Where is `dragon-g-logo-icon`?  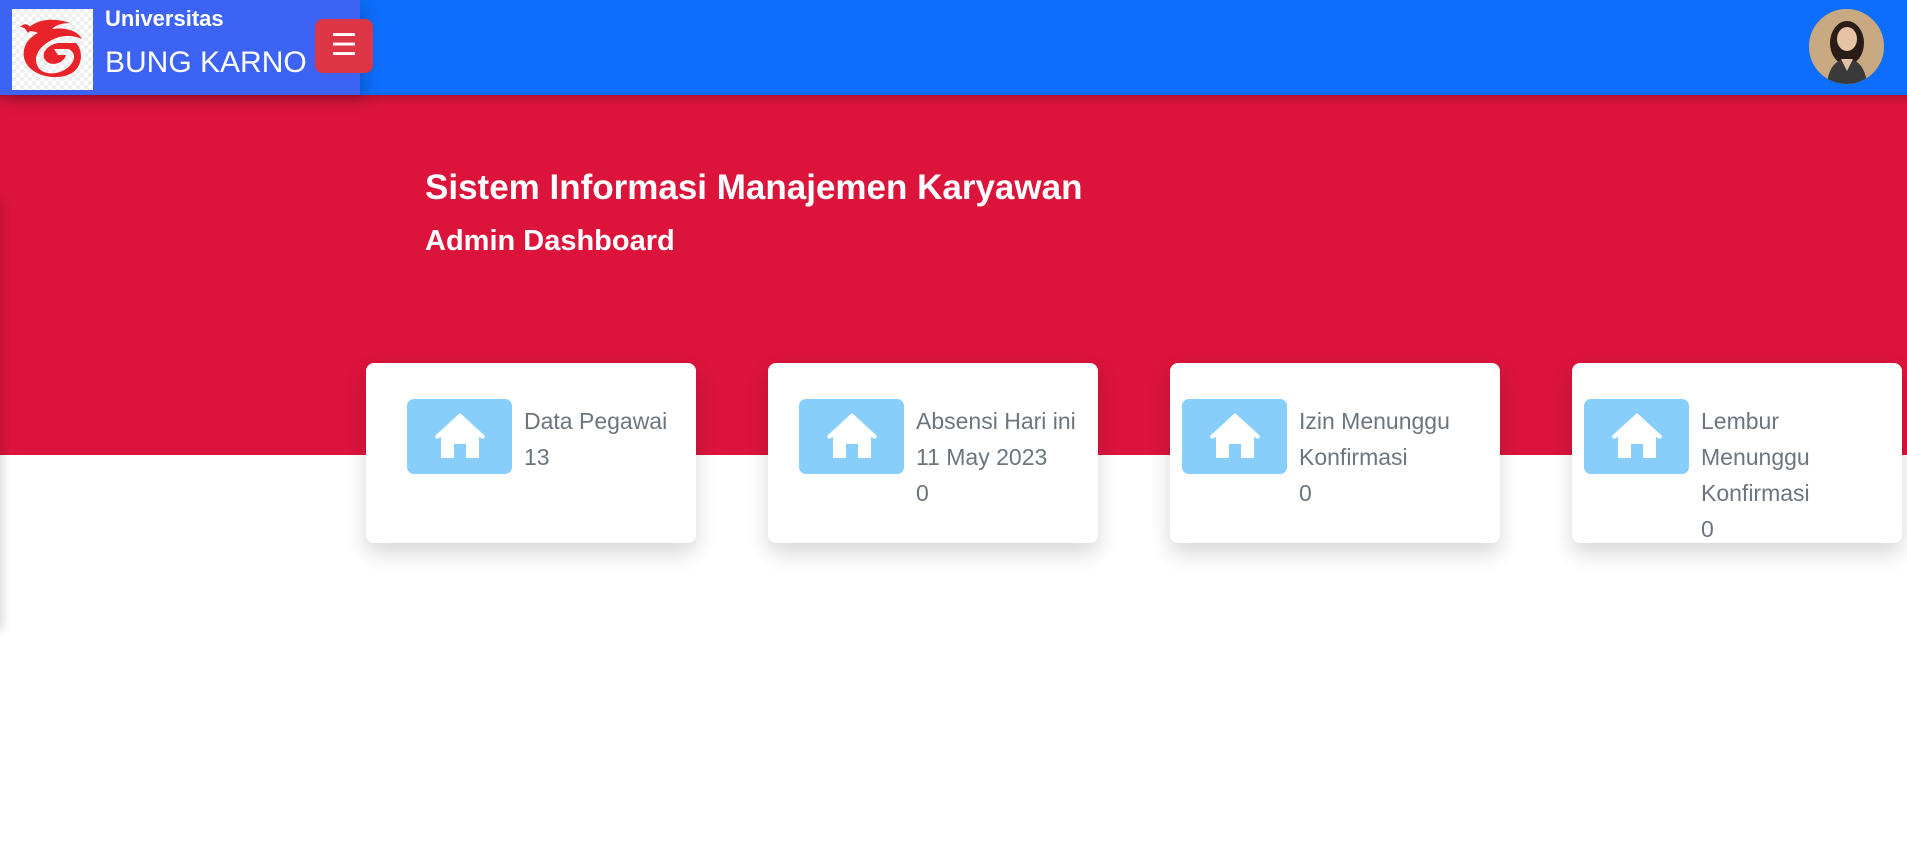
dragon-g-logo-icon is located at coordinates (51, 48).